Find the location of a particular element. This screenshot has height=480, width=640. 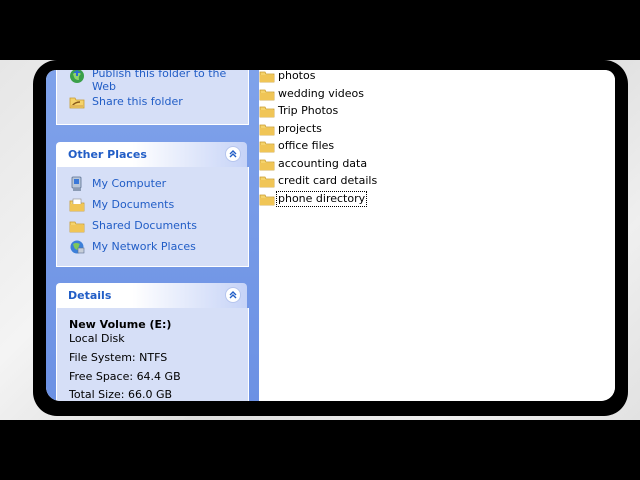

folder-name: accounting data is located at coordinates (323, 163).